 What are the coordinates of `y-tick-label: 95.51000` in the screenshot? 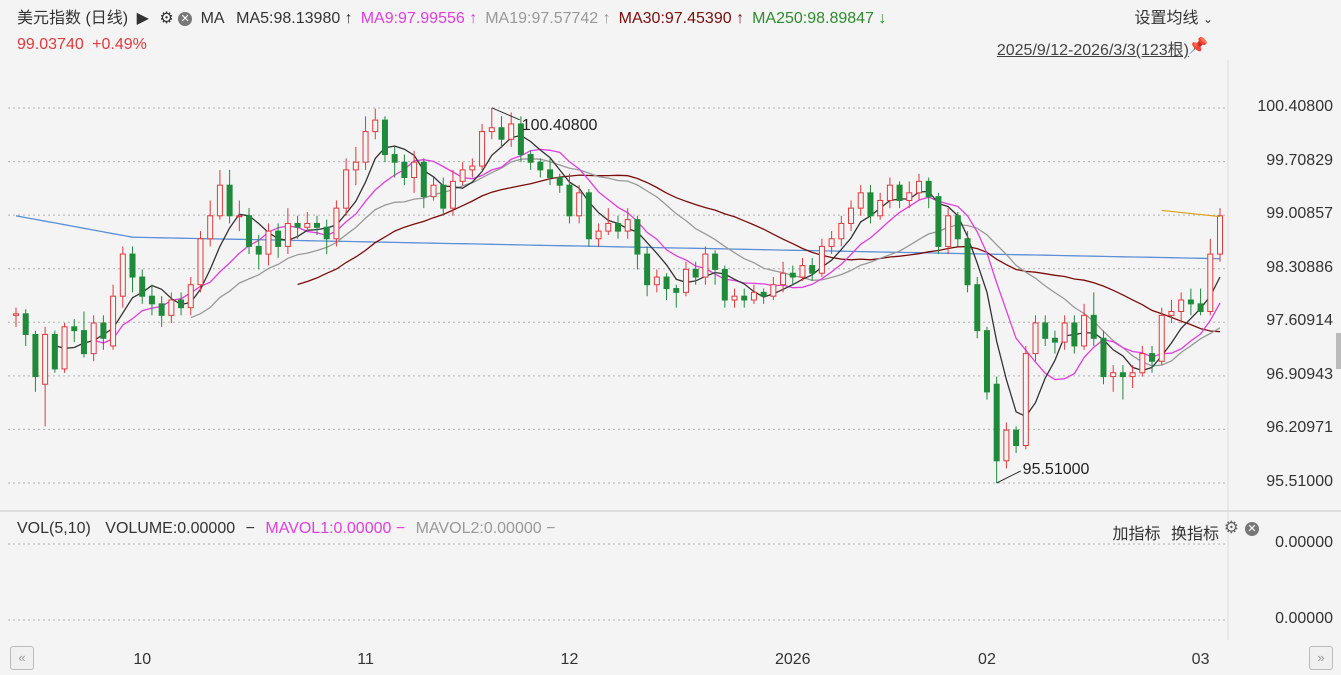 It's located at (1299, 481).